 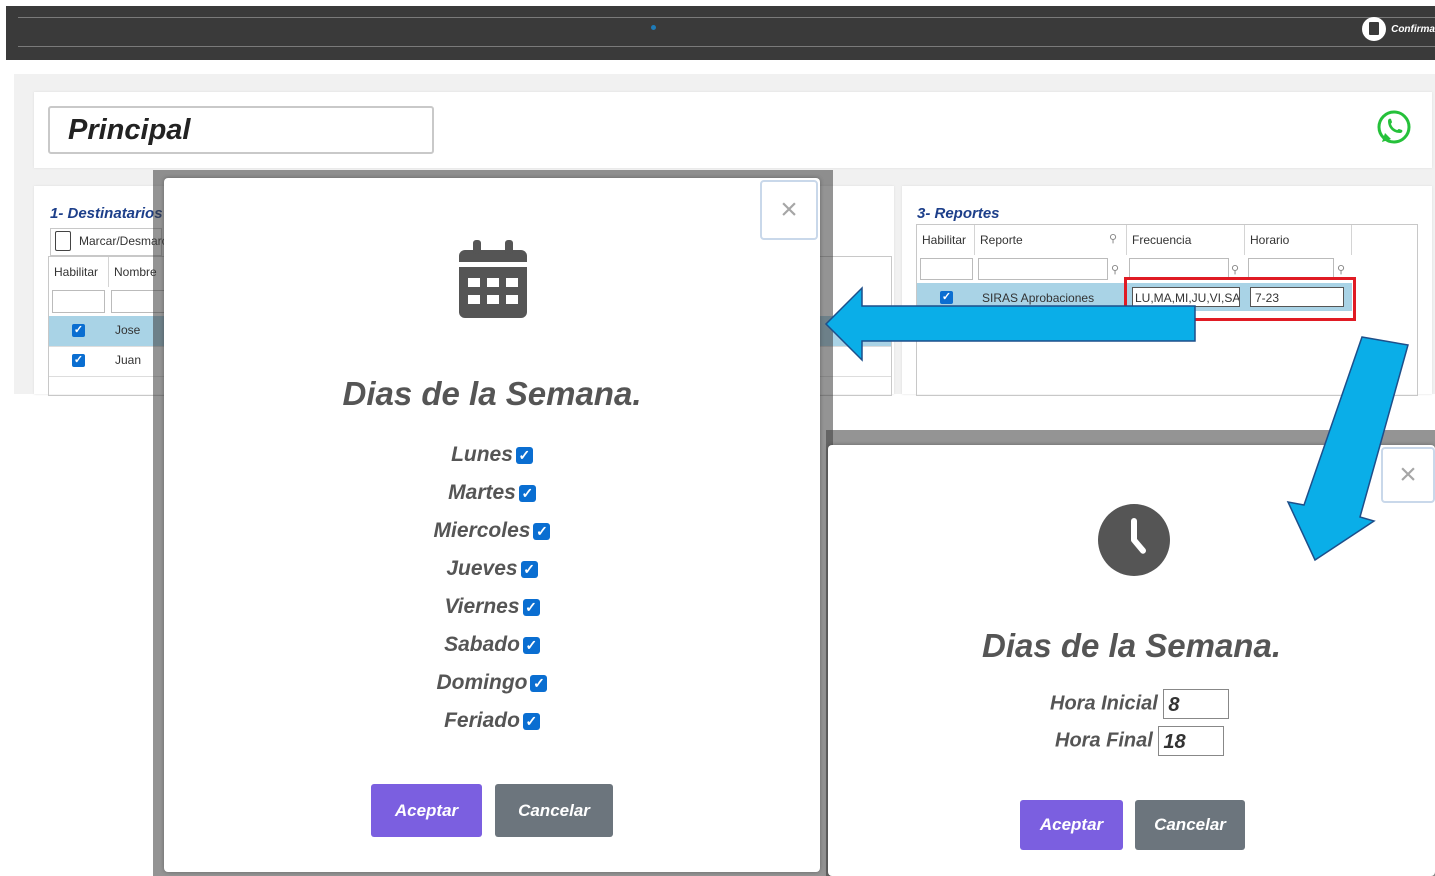 I want to click on start-hour-input: 8, so click(x=1196, y=704).